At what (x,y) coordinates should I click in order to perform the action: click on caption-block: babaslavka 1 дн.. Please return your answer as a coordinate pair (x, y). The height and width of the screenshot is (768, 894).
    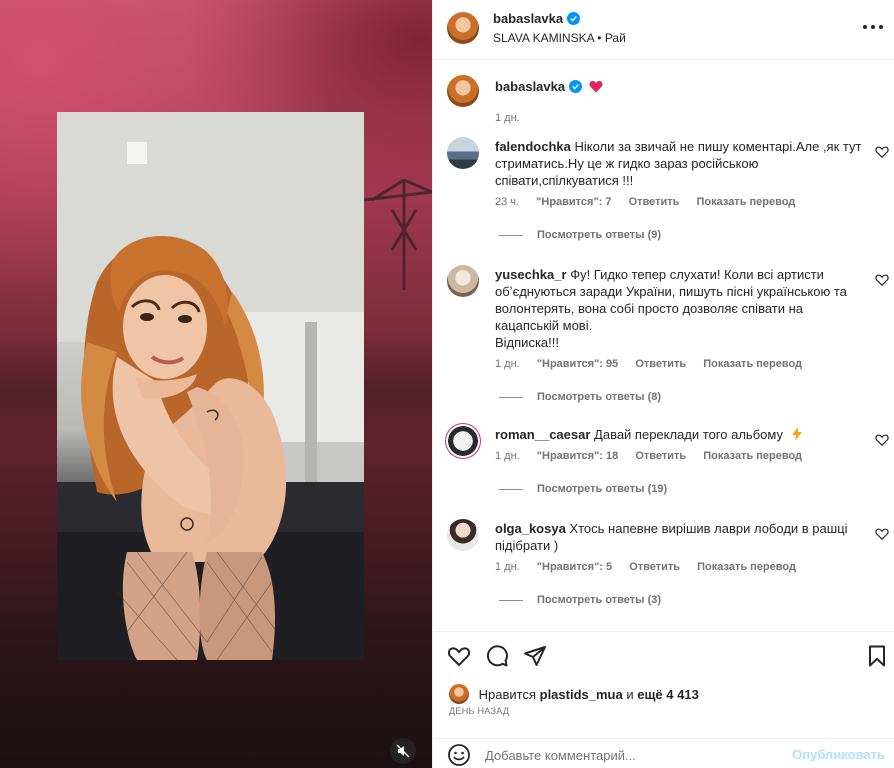
    Looking at the image, I should click on (663, 98).